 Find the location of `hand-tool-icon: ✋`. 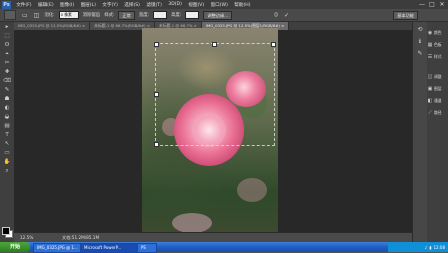

hand-tool-icon: ✋ is located at coordinates (7, 162).